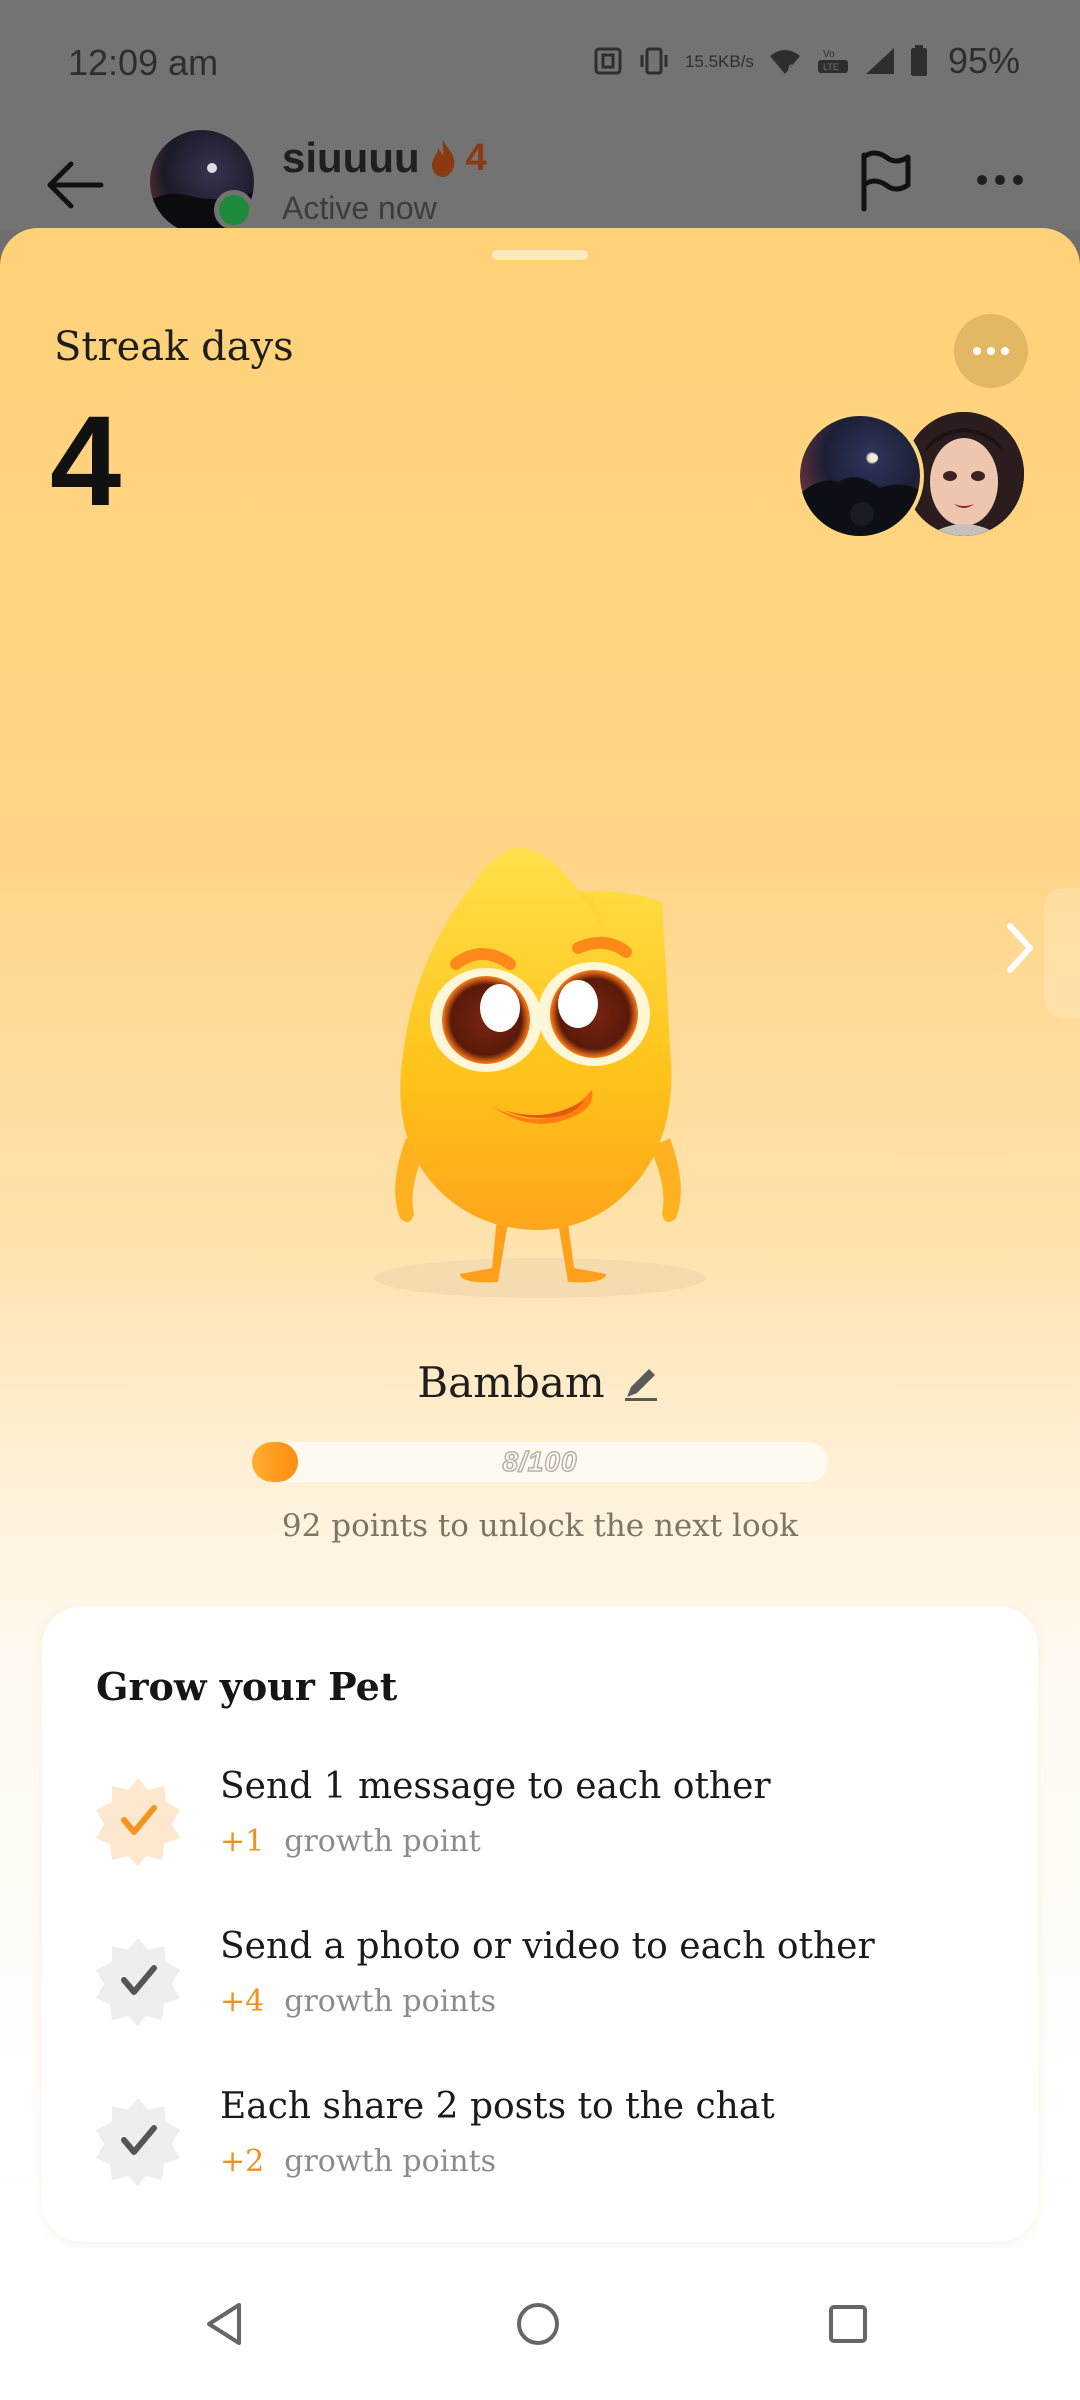 The height and width of the screenshot is (2400, 1080). I want to click on chat-name-row: siuuuu 4, so click(384, 158).